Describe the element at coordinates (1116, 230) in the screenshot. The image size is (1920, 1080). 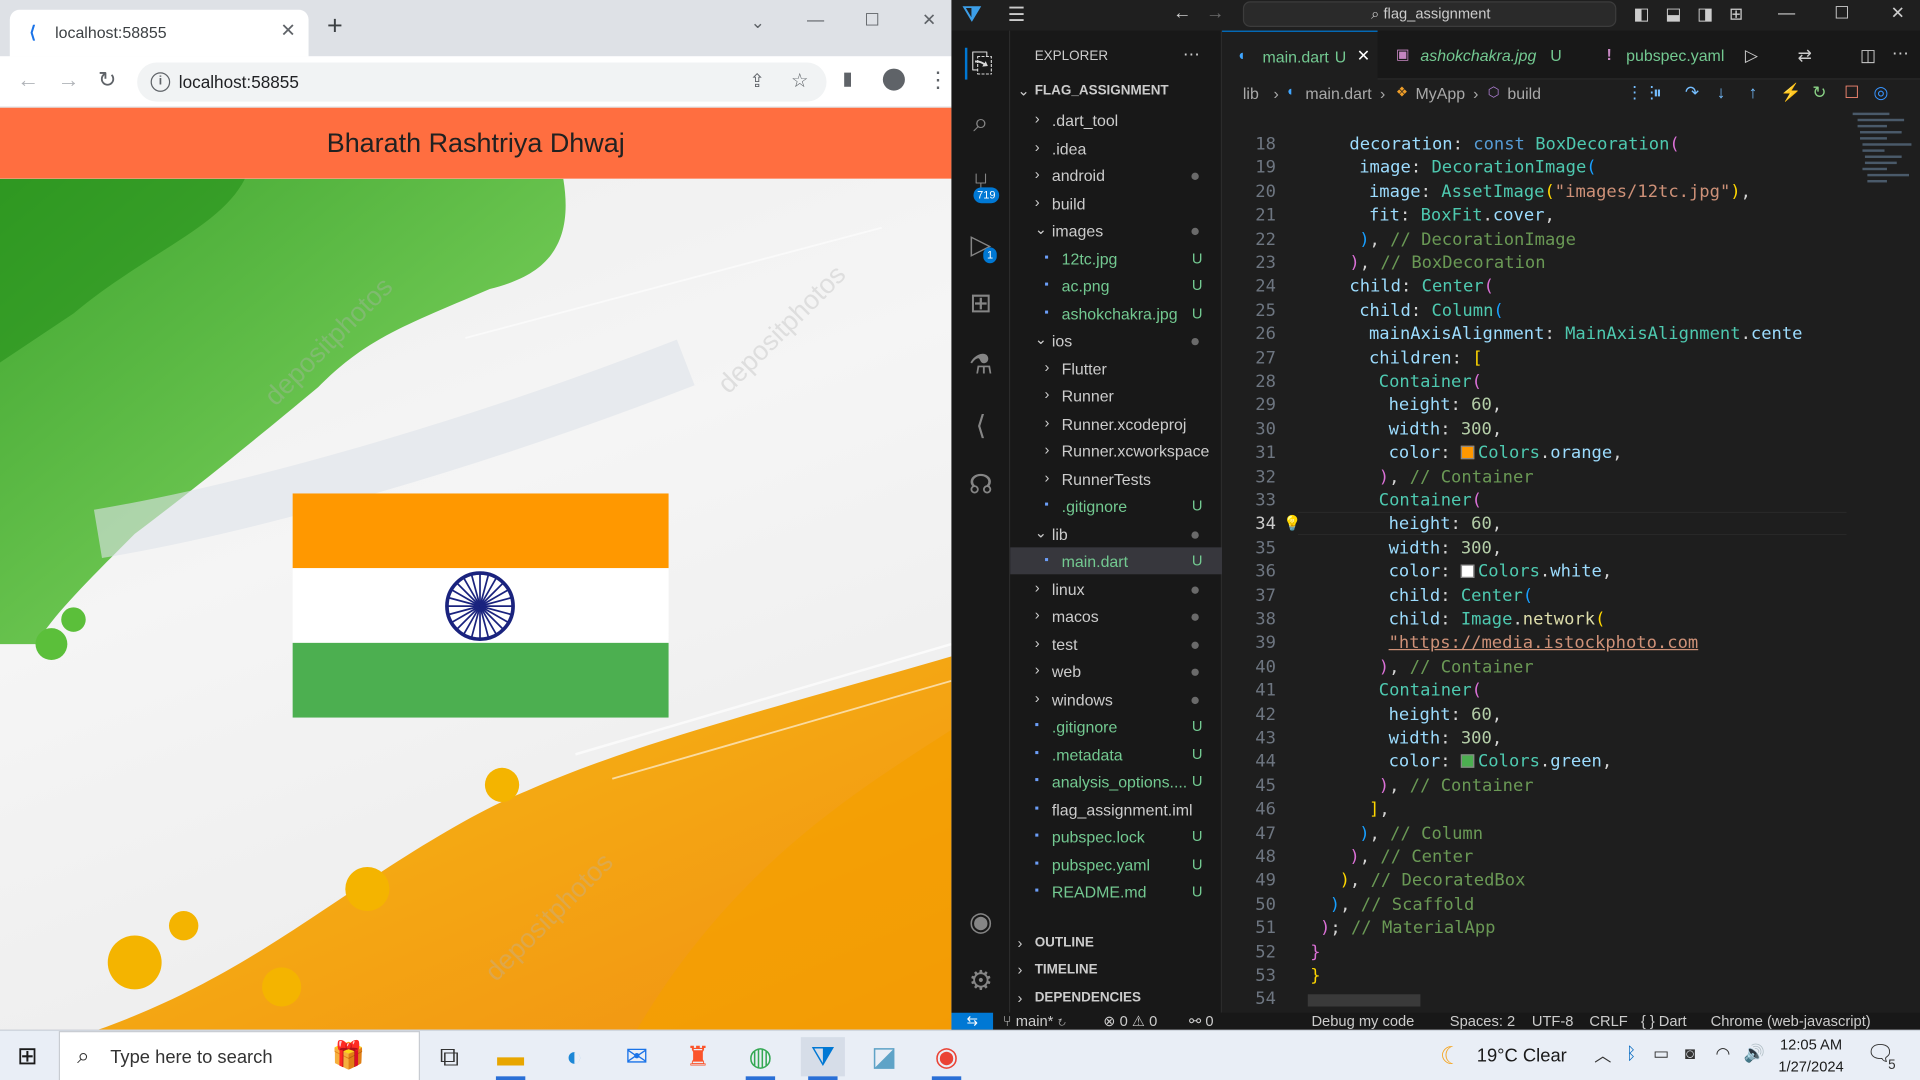
I see `tree-folder: ⌄ images` at that location.